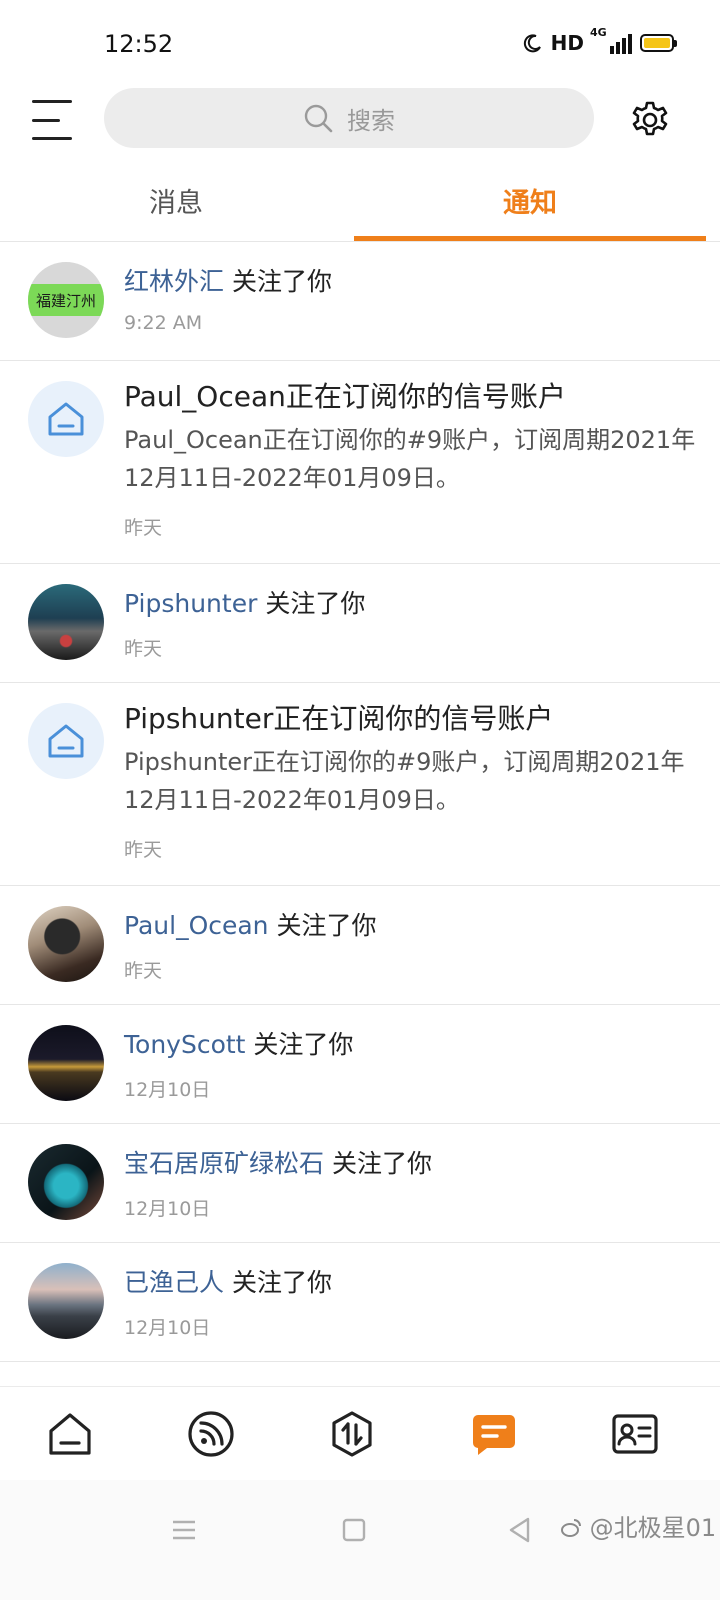  Describe the element at coordinates (360, 1183) in the screenshot. I see `list-item: 宝石居原矿绿松石 关注了你 12月10日` at that location.